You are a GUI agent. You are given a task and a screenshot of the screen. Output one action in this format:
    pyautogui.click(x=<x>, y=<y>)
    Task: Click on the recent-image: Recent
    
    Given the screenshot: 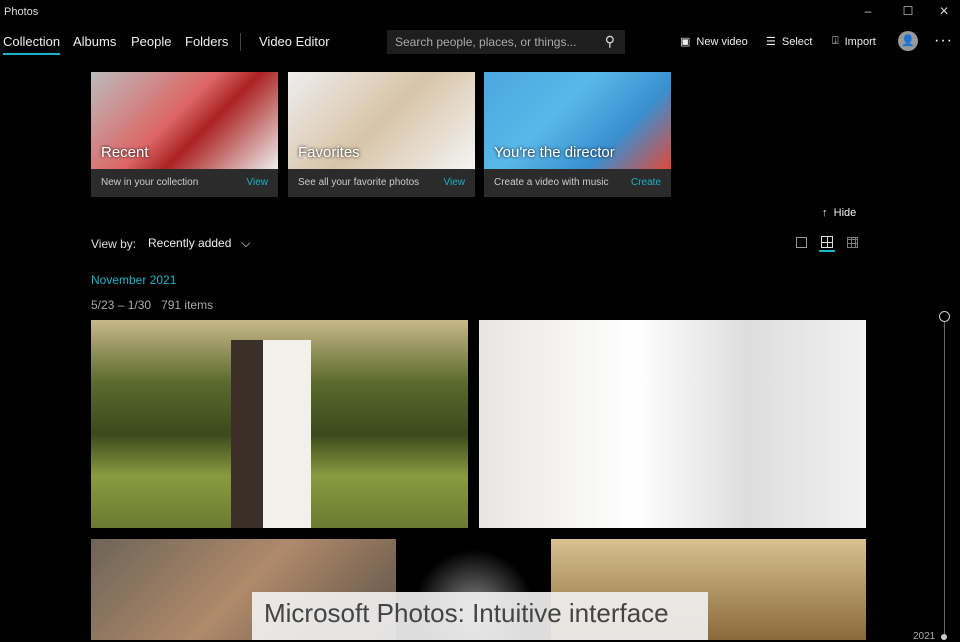 What is the action you would take?
    pyautogui.click(x=184, y=120)
    